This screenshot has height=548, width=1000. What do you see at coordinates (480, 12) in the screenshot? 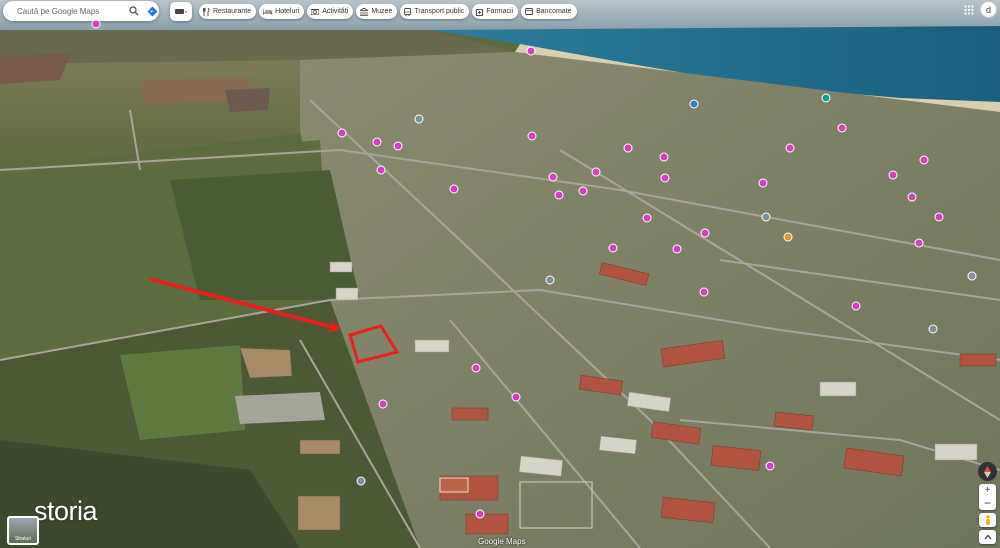
I see `pharmacy-icon` at bounding box center [480, 12].